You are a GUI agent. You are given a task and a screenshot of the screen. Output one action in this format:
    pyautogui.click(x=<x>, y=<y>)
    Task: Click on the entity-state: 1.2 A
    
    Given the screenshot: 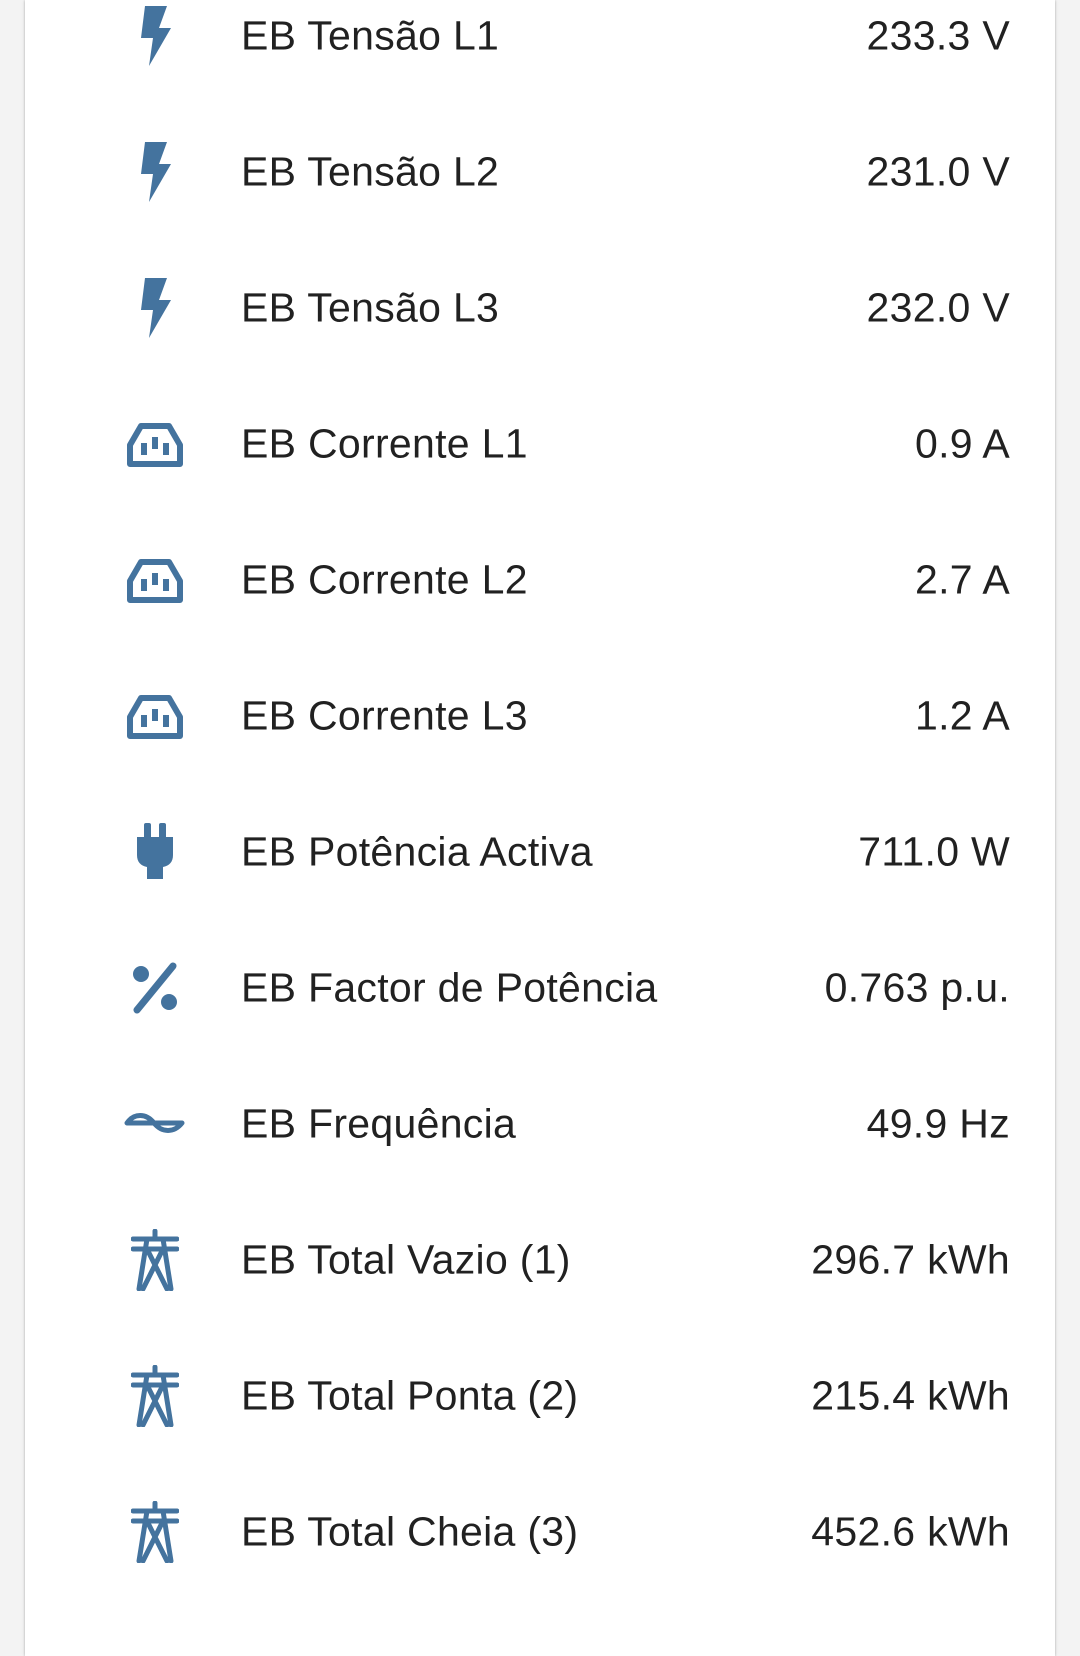 What is the action you would take?
    pyautogui.click(x=962, y=715)
    